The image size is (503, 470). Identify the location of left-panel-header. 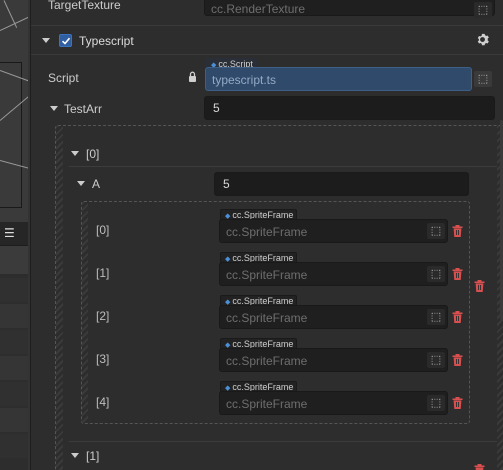
(14, 260).